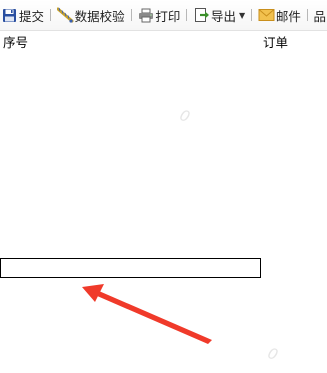  I want to click on data-validate-button: 数据校验, so click(91, 15).